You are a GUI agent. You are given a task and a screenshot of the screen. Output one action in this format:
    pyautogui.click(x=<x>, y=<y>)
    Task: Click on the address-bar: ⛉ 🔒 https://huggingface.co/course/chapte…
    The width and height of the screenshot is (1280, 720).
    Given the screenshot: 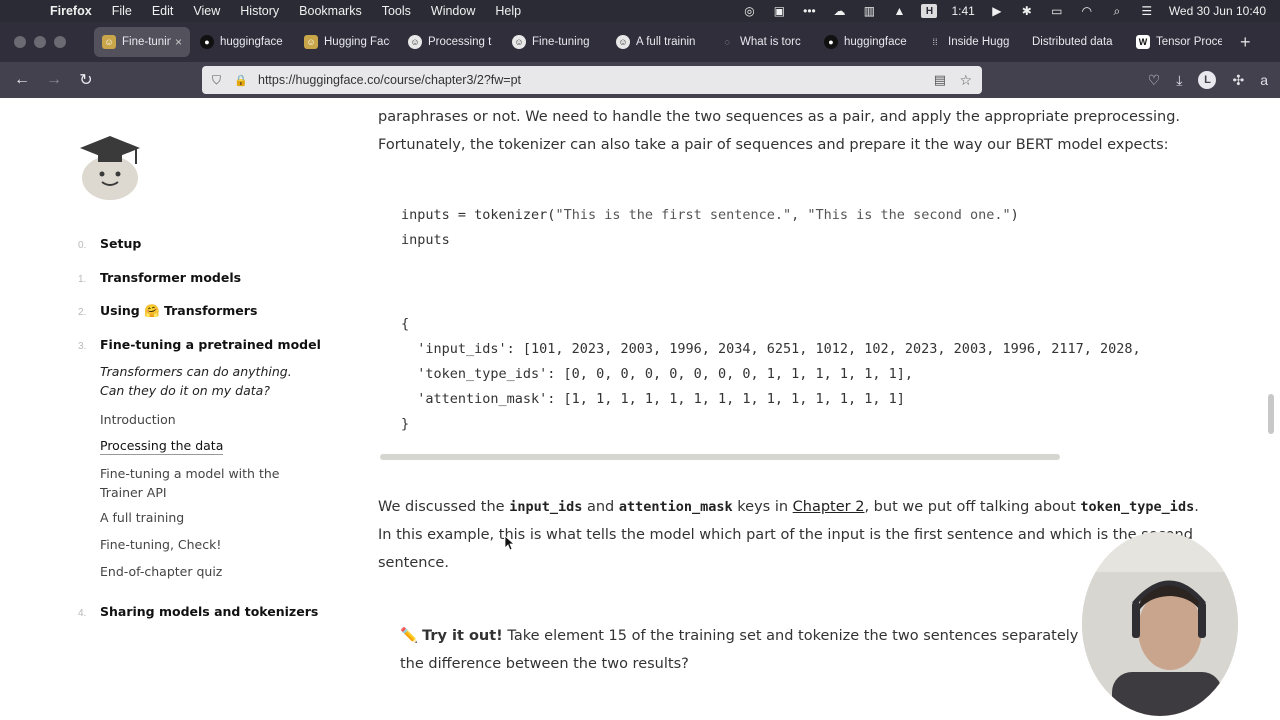 What is the action you would take?
    pyautogui.click(x=592, y=80)
    